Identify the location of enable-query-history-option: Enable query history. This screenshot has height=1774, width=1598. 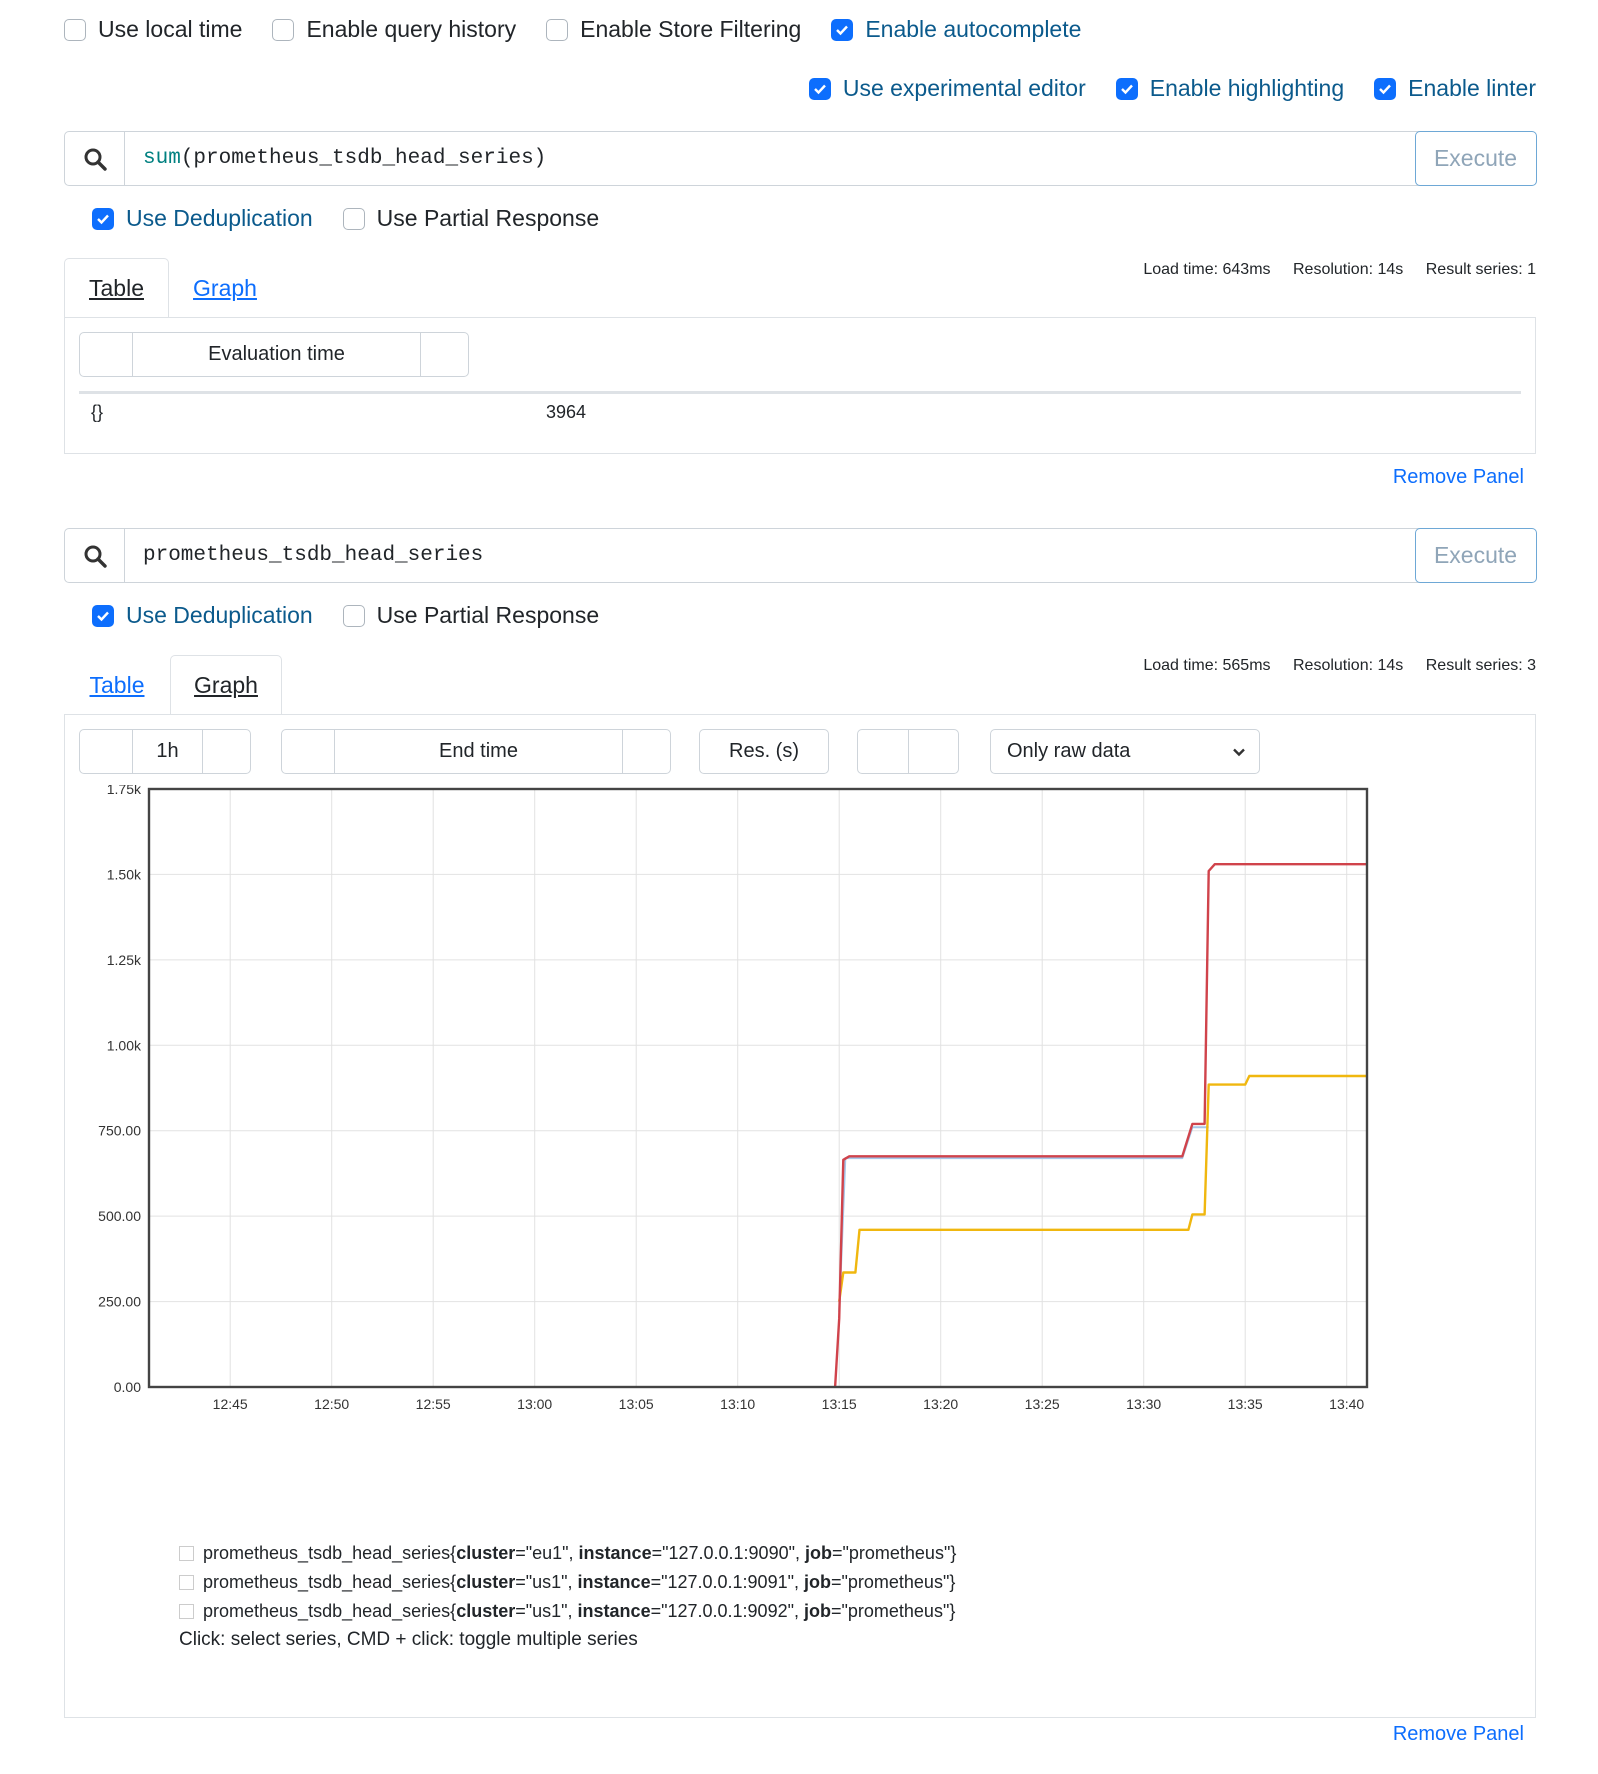
(394, 29).